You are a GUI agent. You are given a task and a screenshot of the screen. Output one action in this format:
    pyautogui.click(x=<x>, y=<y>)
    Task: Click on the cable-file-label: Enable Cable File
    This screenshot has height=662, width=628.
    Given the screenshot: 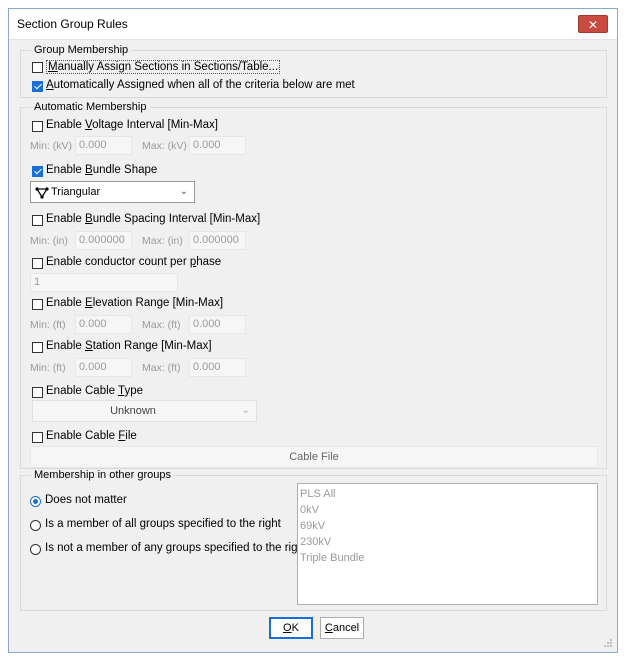 What is the action you would take?
    pyautogui.click(x=91, y=436)
    